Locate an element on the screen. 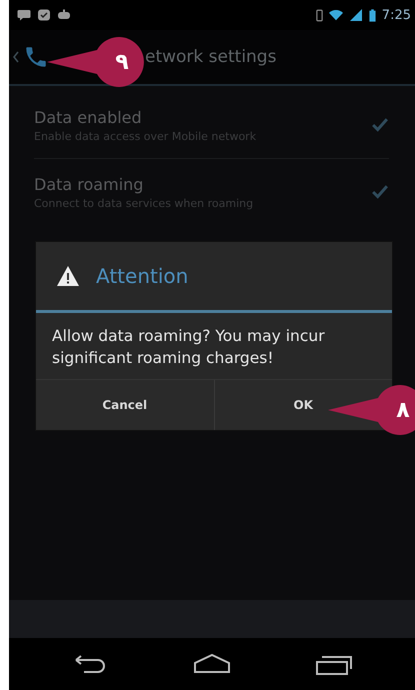 The image size is (415, 690). battery-icon is located at coordinates (372, 15).